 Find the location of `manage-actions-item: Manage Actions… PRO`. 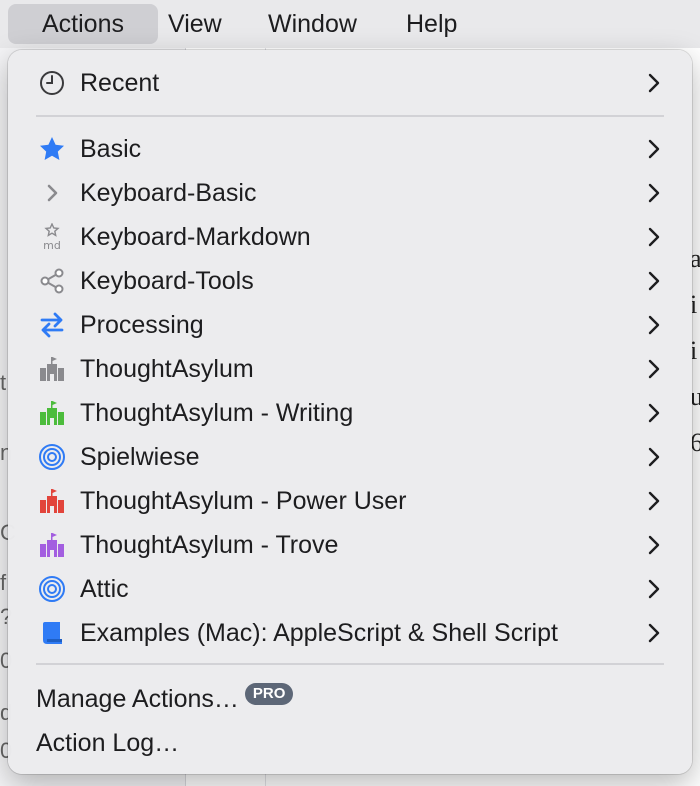

manage-actions-item: Manage Actions… PRO is located at coordinates (165, 699).